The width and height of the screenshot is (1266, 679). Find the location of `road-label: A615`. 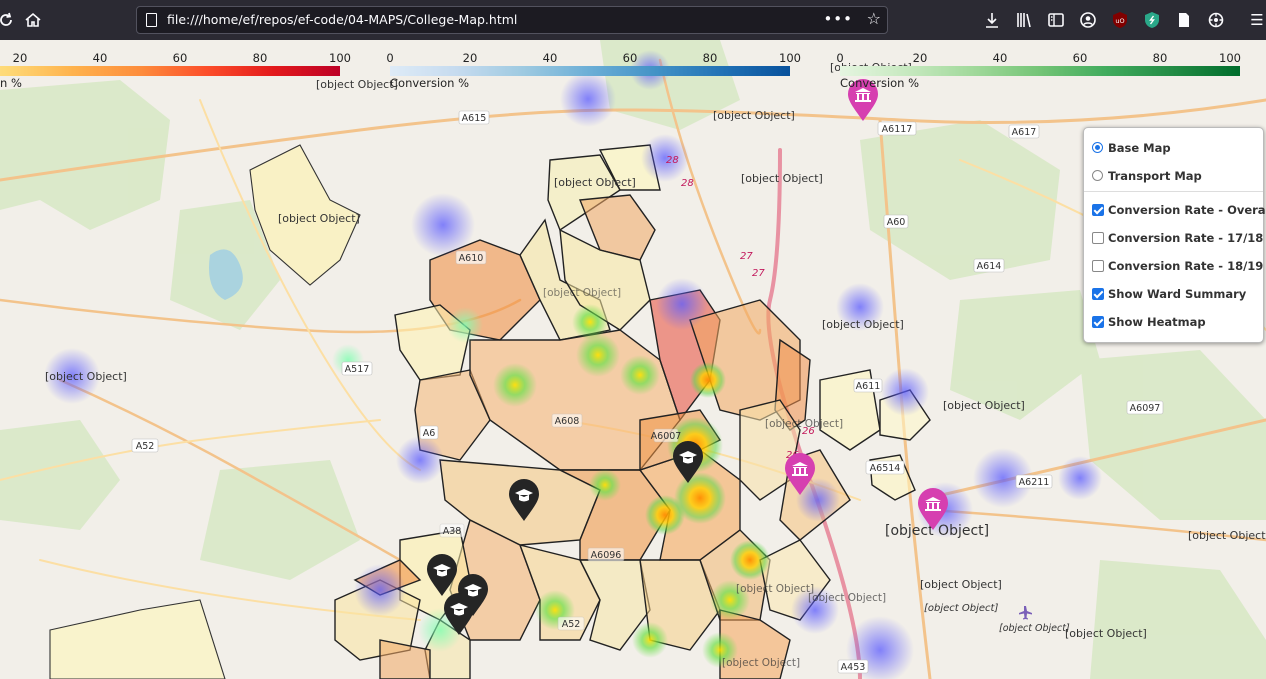

road-label: A615 is located at coordinates (474, 117).